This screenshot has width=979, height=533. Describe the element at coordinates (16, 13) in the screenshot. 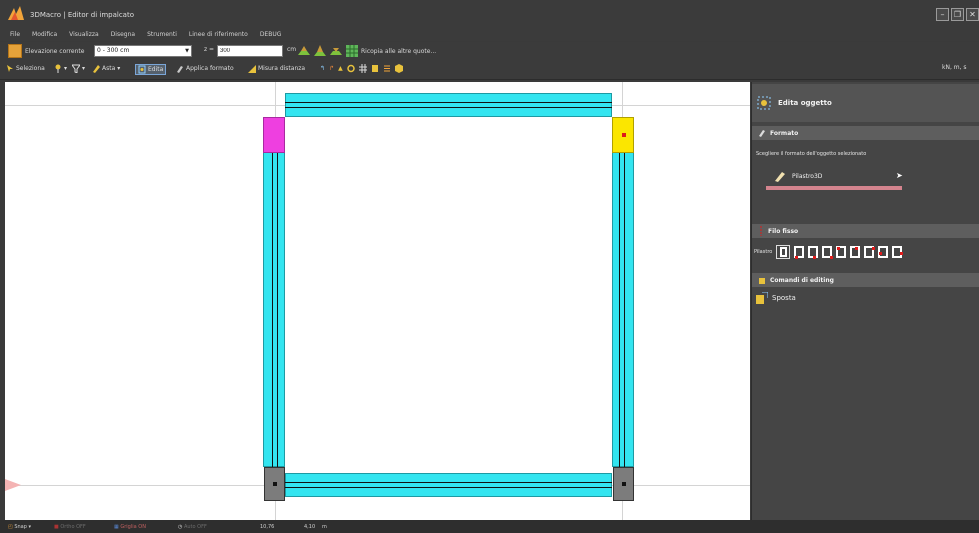

I see `app-logo-icon` at that location.